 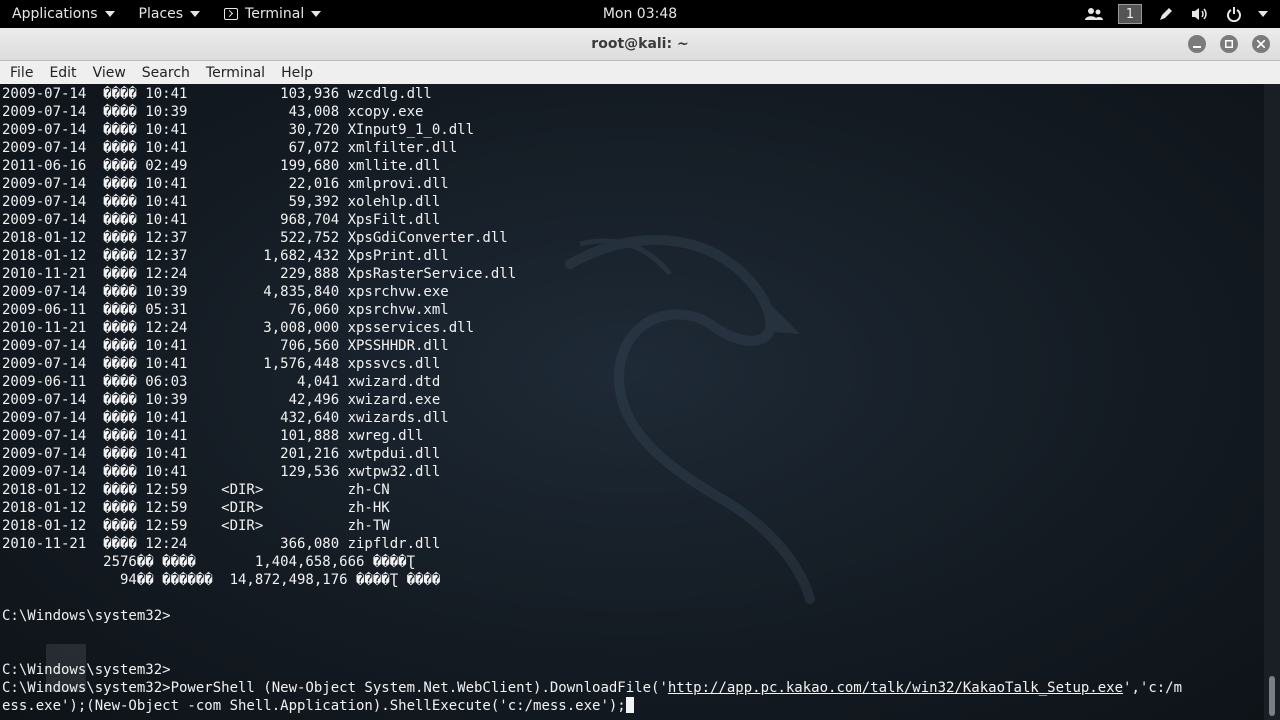 I want to click on applications-label: Applications, so click(x=55, y=14).